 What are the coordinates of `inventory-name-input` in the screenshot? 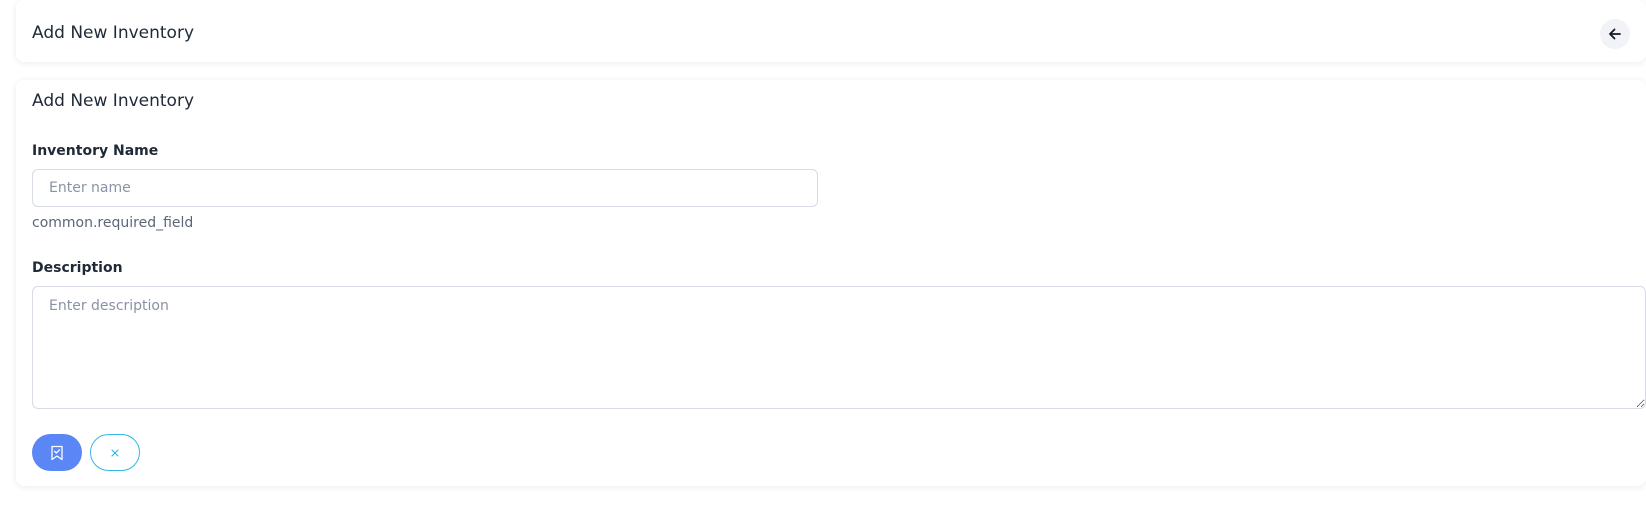 It's located at (425, 188).